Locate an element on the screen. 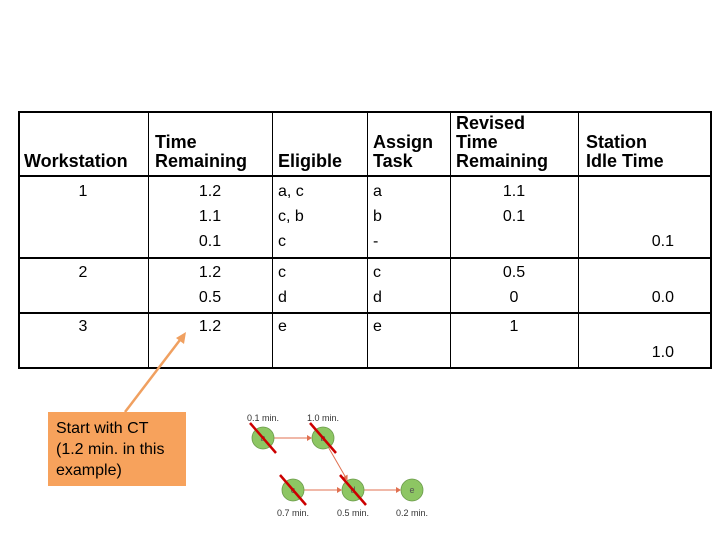  callout-arrow is located at coordinates (154, 374).